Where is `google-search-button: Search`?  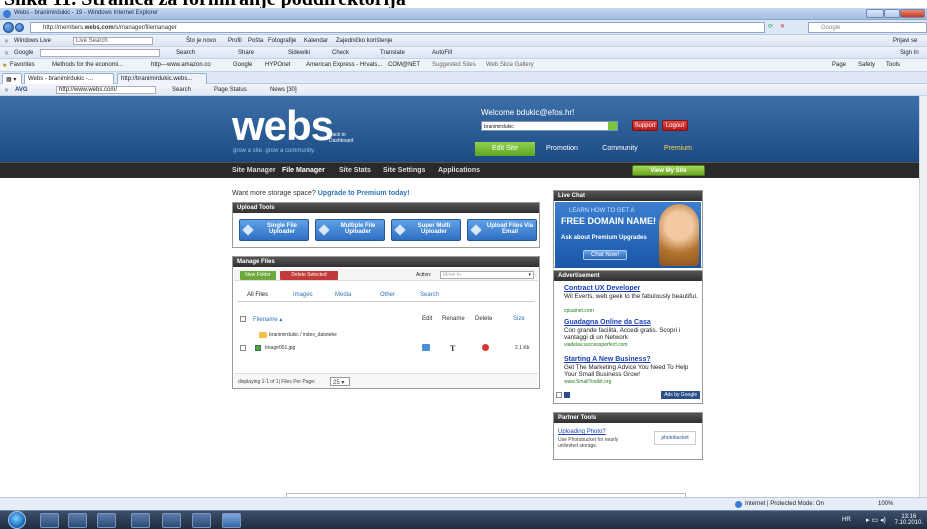 google-search-button: Search is located at coordinates (185, 53).